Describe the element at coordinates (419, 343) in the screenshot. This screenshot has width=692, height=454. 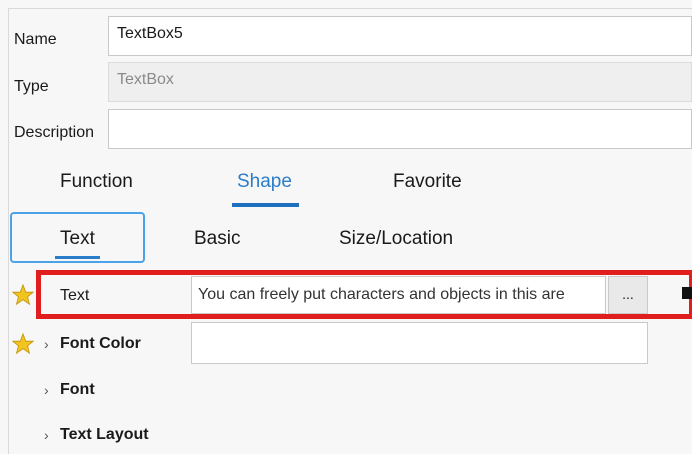
I see `font-color-field` at that location.